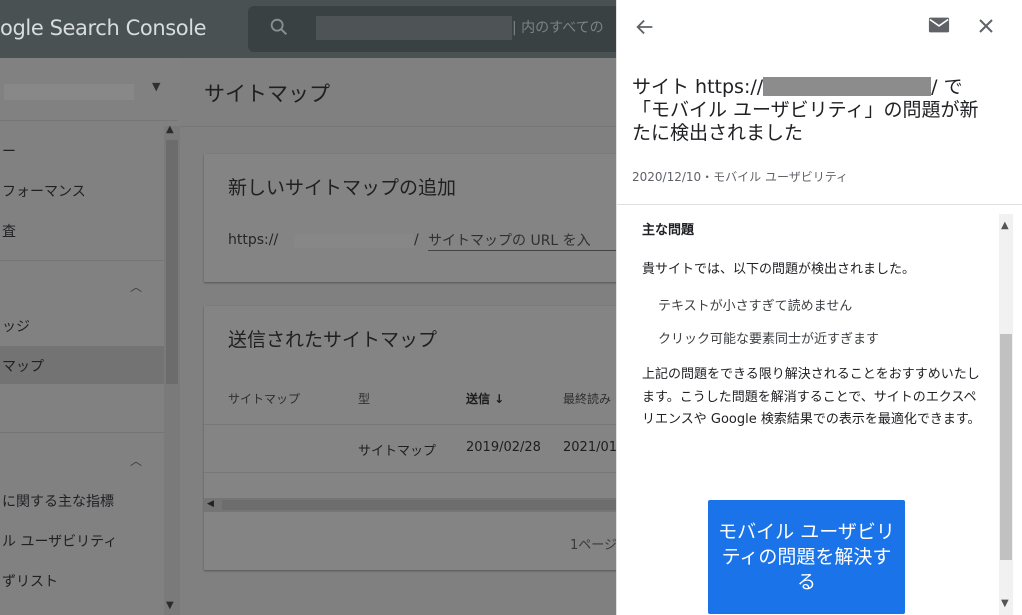 The width and height of the screenshot is (1022, 615). What do you see at coordinates (819, 204) in the screenshot?
I see `panel-divider` at bounding box center [819, 204].